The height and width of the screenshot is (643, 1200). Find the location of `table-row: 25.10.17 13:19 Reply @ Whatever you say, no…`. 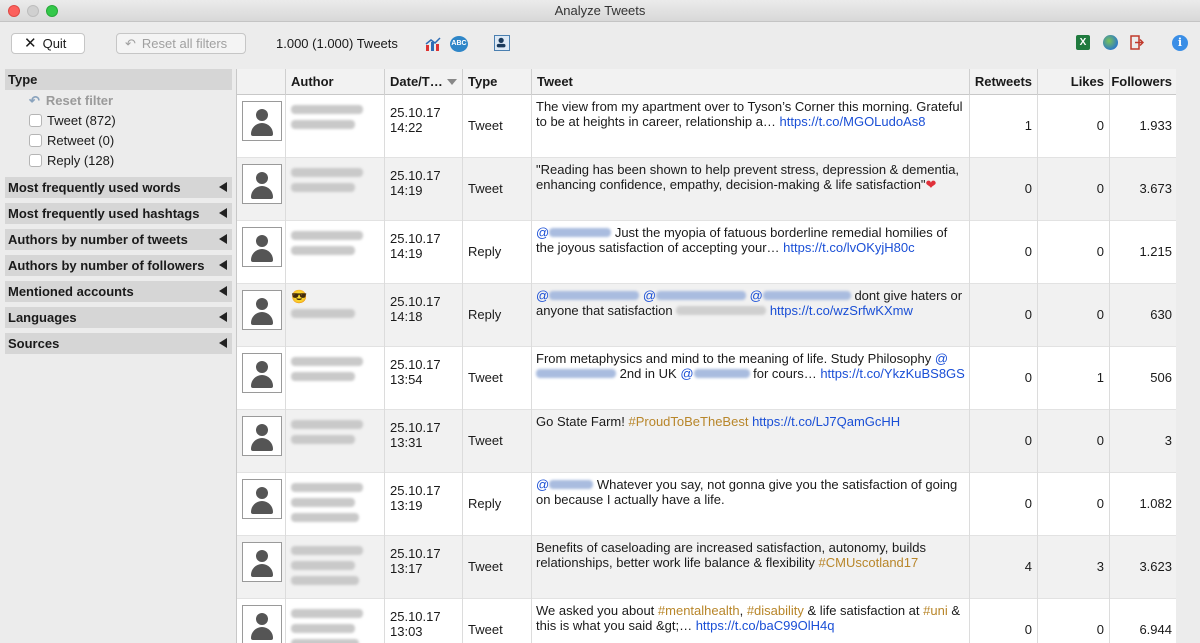

table-row: 25.10.17 13:19 Reply @ Whatever you say, no… is located at coordinates (706, 504).